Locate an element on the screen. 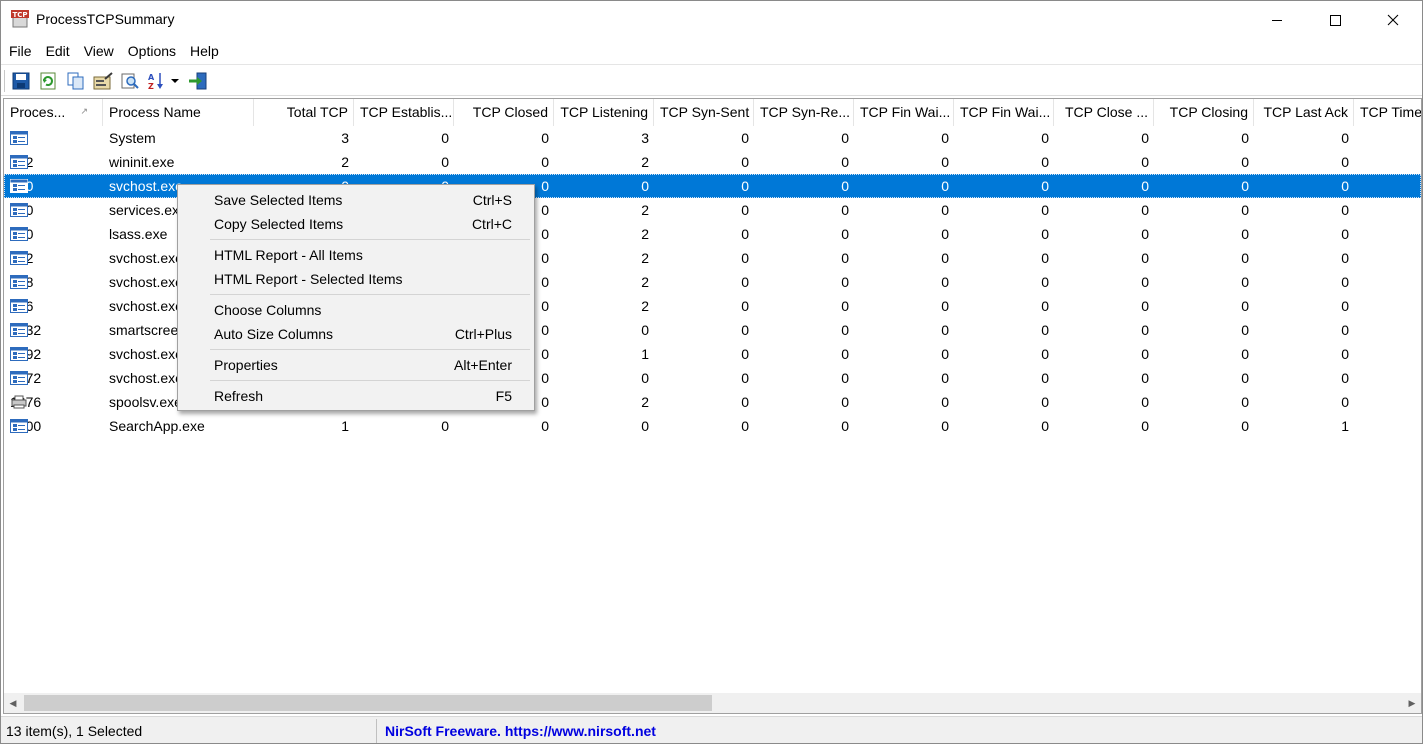 This screenshot has width=1423, height=744. column-header-label: TCP Syn-Sent is located at coordinates (705, 112).